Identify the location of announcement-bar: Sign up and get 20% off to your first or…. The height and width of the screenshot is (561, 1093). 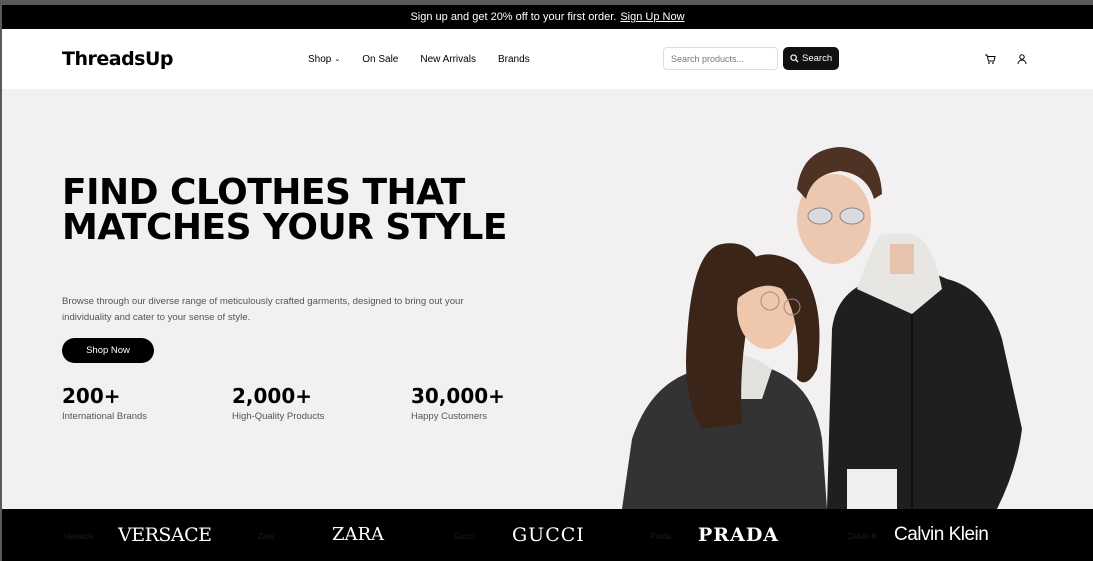
(547, 17).